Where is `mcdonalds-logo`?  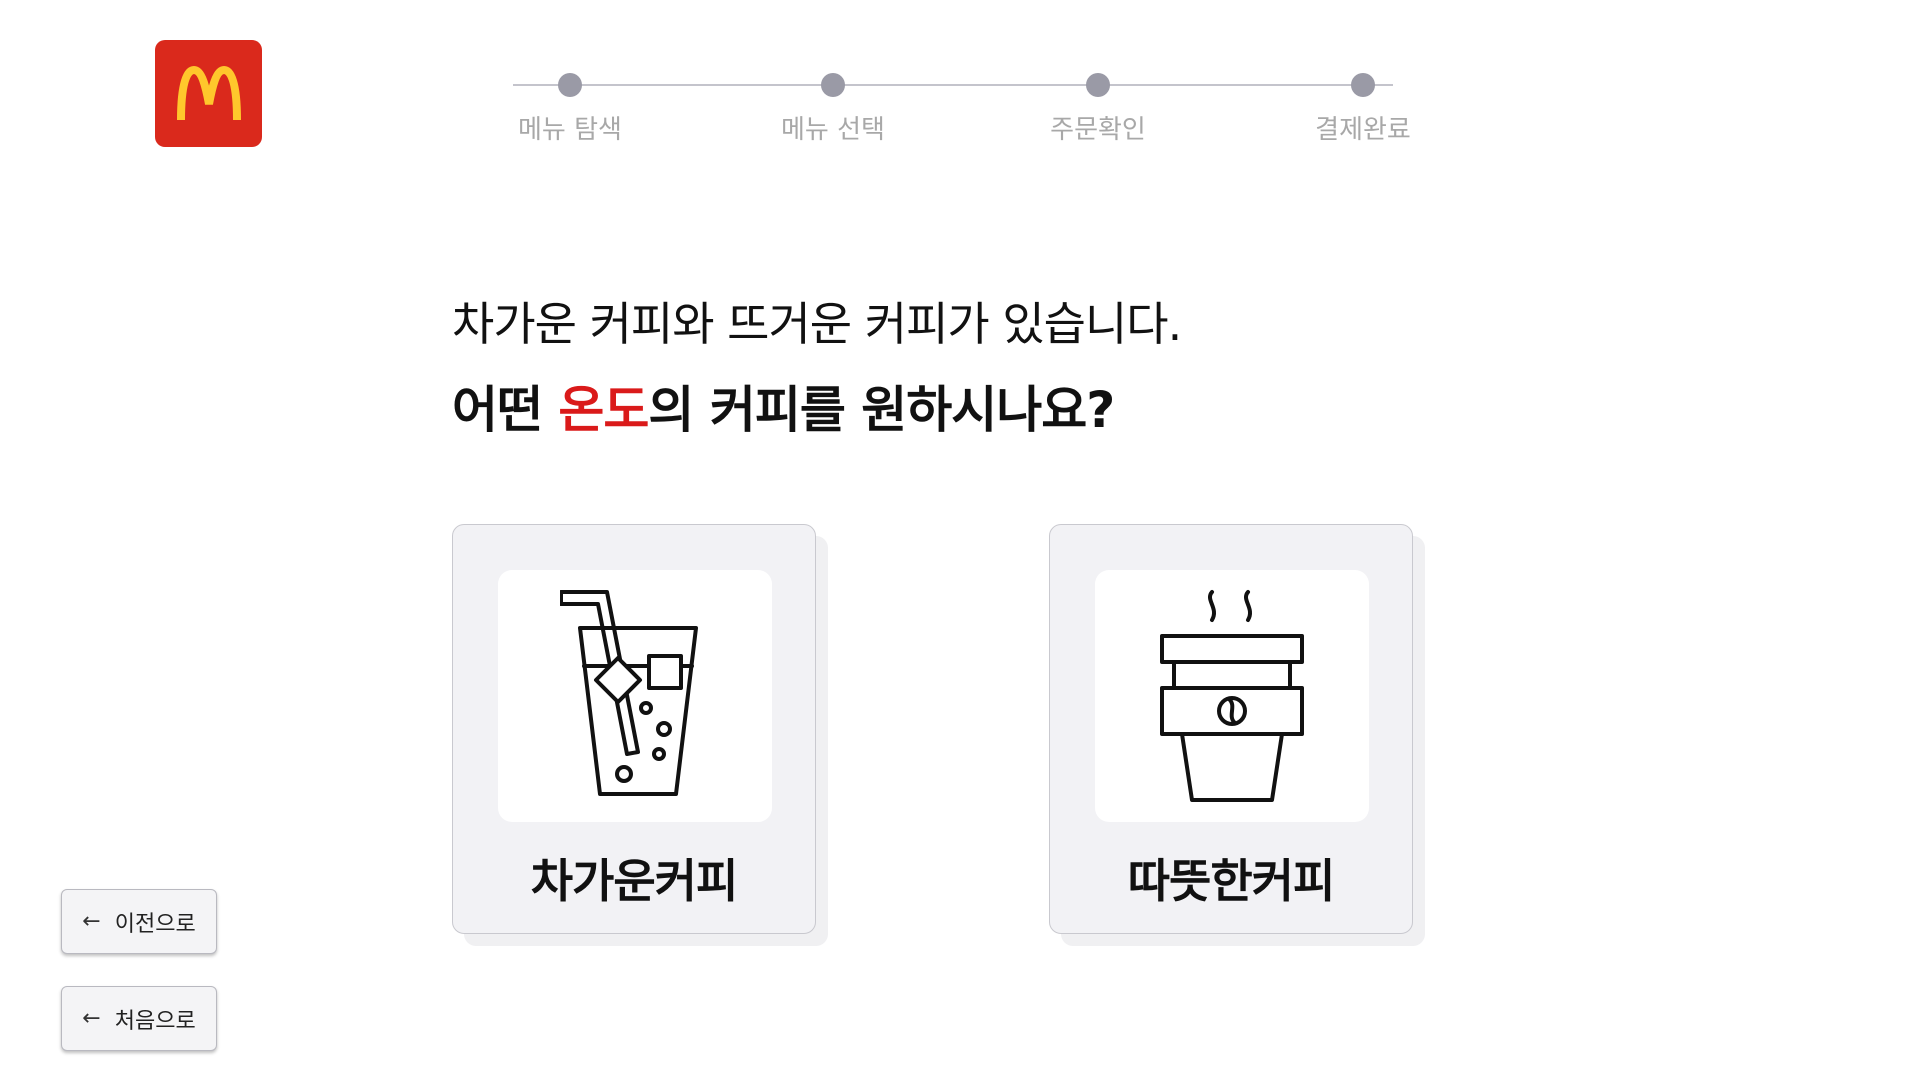
mcdonalds-logo is located at coordinates (208, 93).